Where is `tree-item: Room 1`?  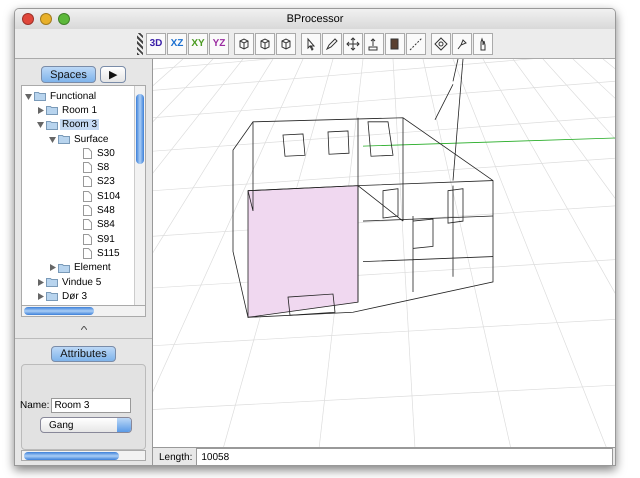 tree-item: Room 1 is located at coordinates (80, 110).